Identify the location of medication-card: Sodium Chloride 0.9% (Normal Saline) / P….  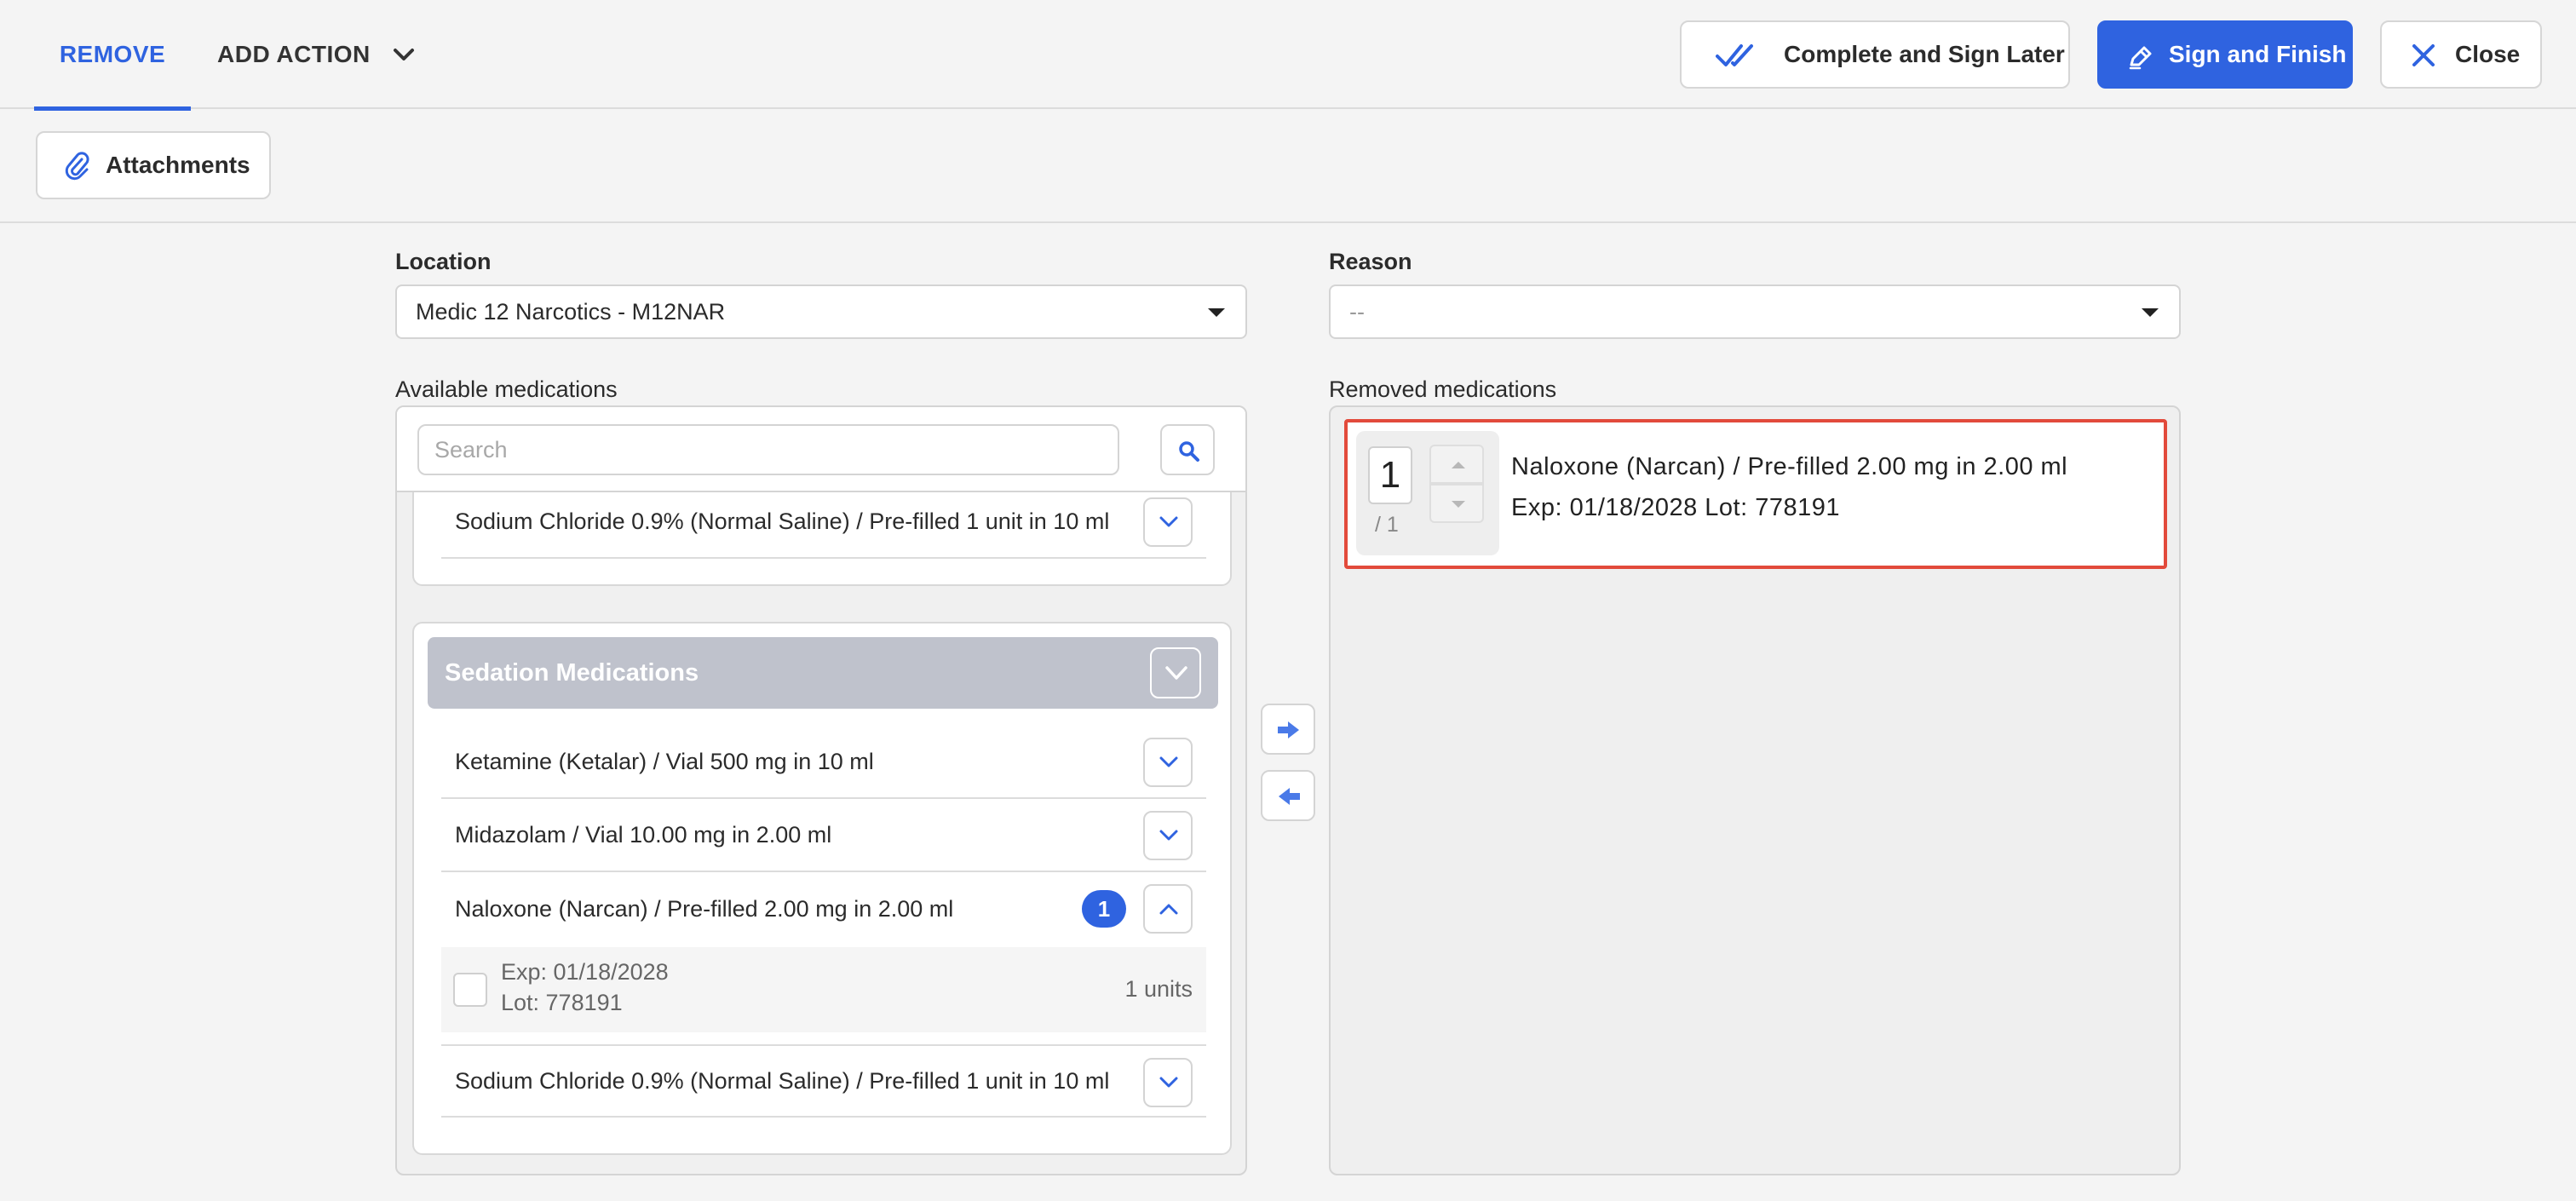
(822, 535).